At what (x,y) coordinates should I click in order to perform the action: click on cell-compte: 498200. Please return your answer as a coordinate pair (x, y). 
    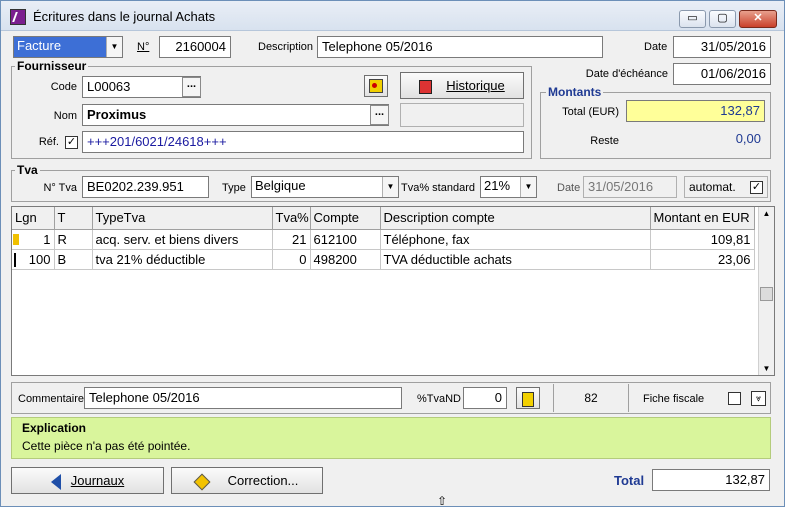
    Looking at the image, I should click on (345, 259).